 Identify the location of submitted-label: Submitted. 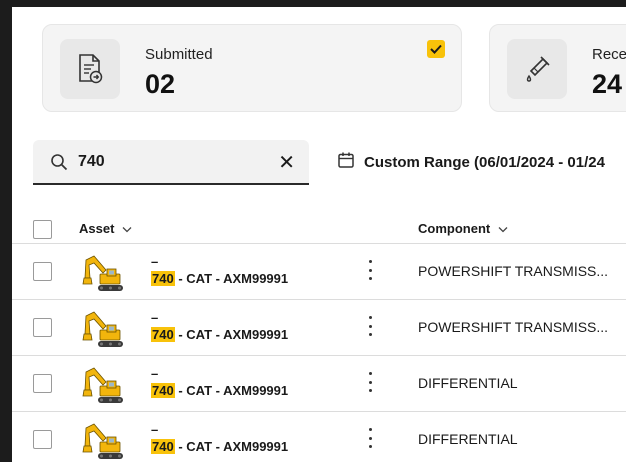
(179, 54).